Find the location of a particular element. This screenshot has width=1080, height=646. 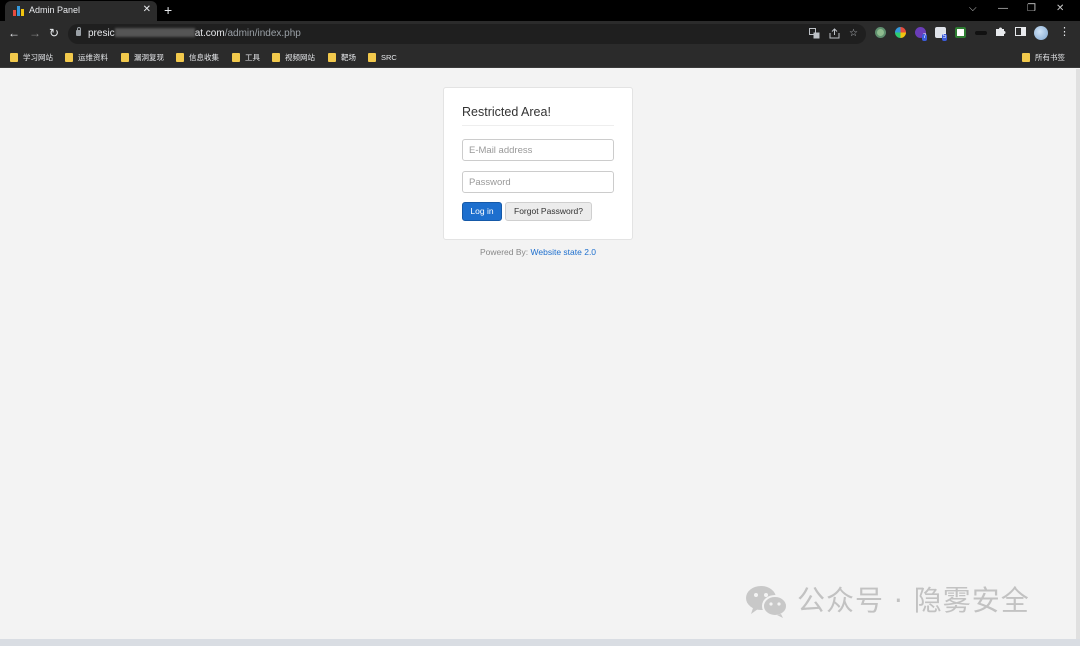

bookmark-folder: 运维资料 is located at coordinates (86, 57).